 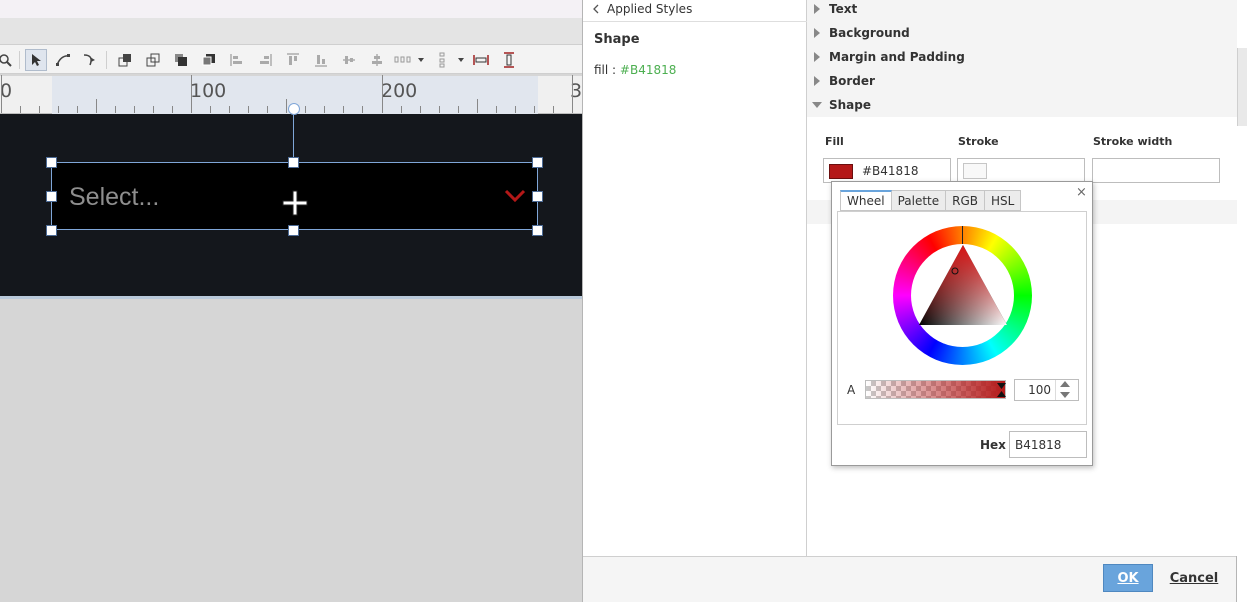 I want to click on picker-tabs: Wheel Palette RGB HSL, so click(x=931, y=200).